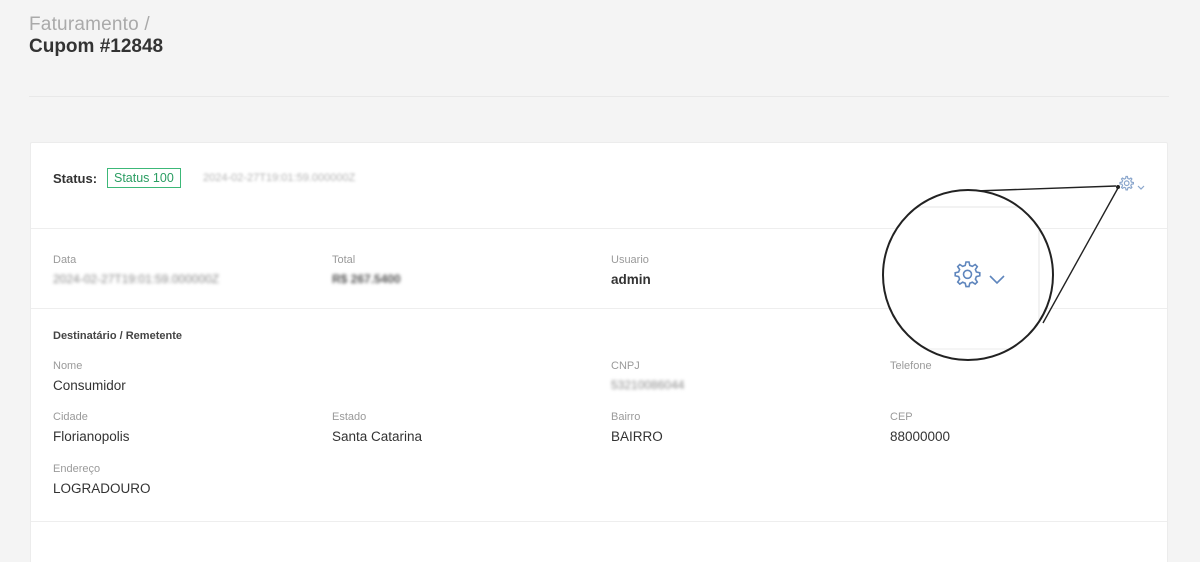  What do you see at coordinates (1141, 187) in the screenshot?
I see `chevron-down-icon` at bounding box center [1141, 187].